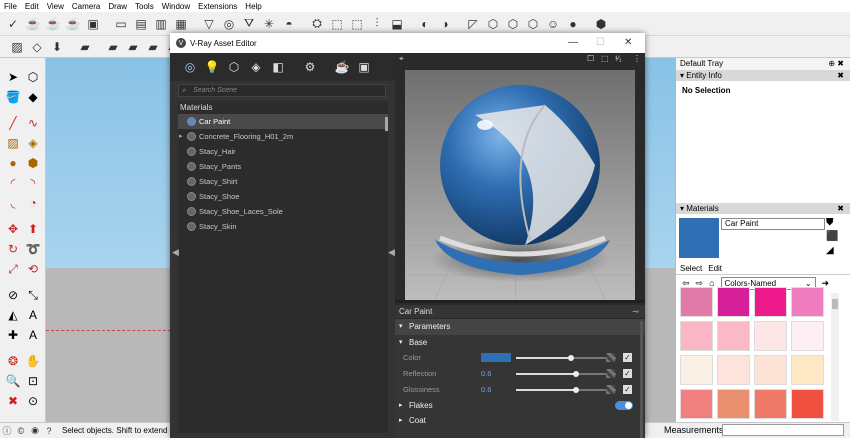 The height and width of the screenshot is (438, 850). What do you see at coordinates (33, 24) in the screenshot?
I see `teapot-icon: ☕` at bounding box center [33, 24].